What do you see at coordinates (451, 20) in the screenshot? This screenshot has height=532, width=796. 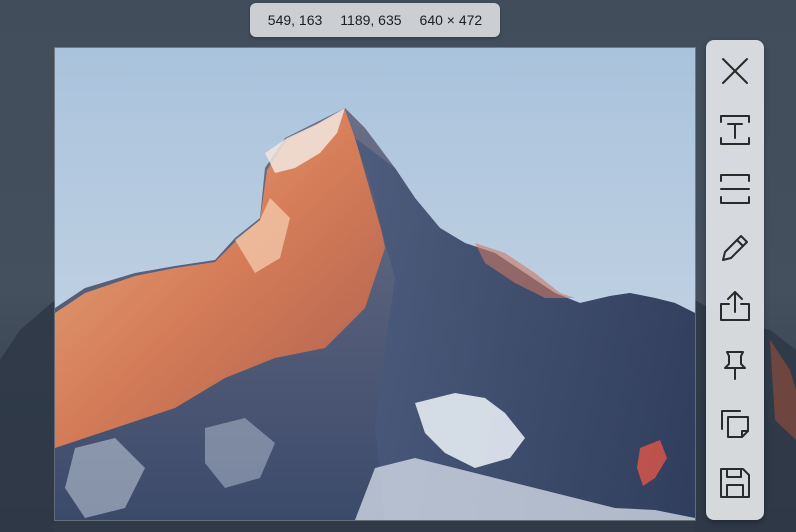 I see `selection-size: 640 × 472` at bounding box center [451, 20].